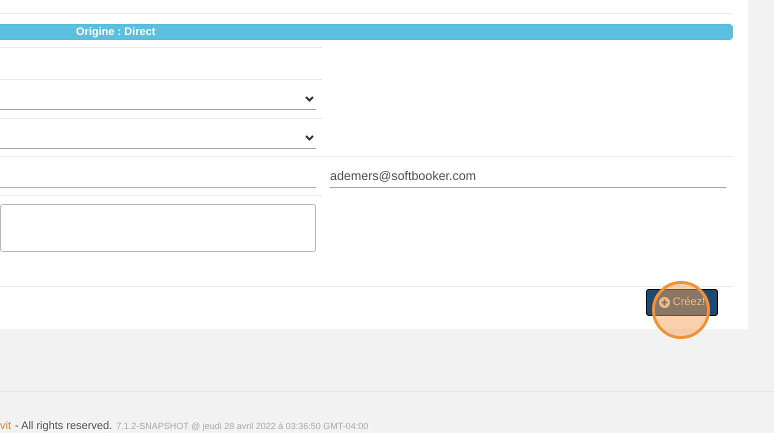 This screenshot has height=433, width=774. Describe the element at coordinates (682, 302) in the screenshot. I see `create-button: Créez!` at that location.